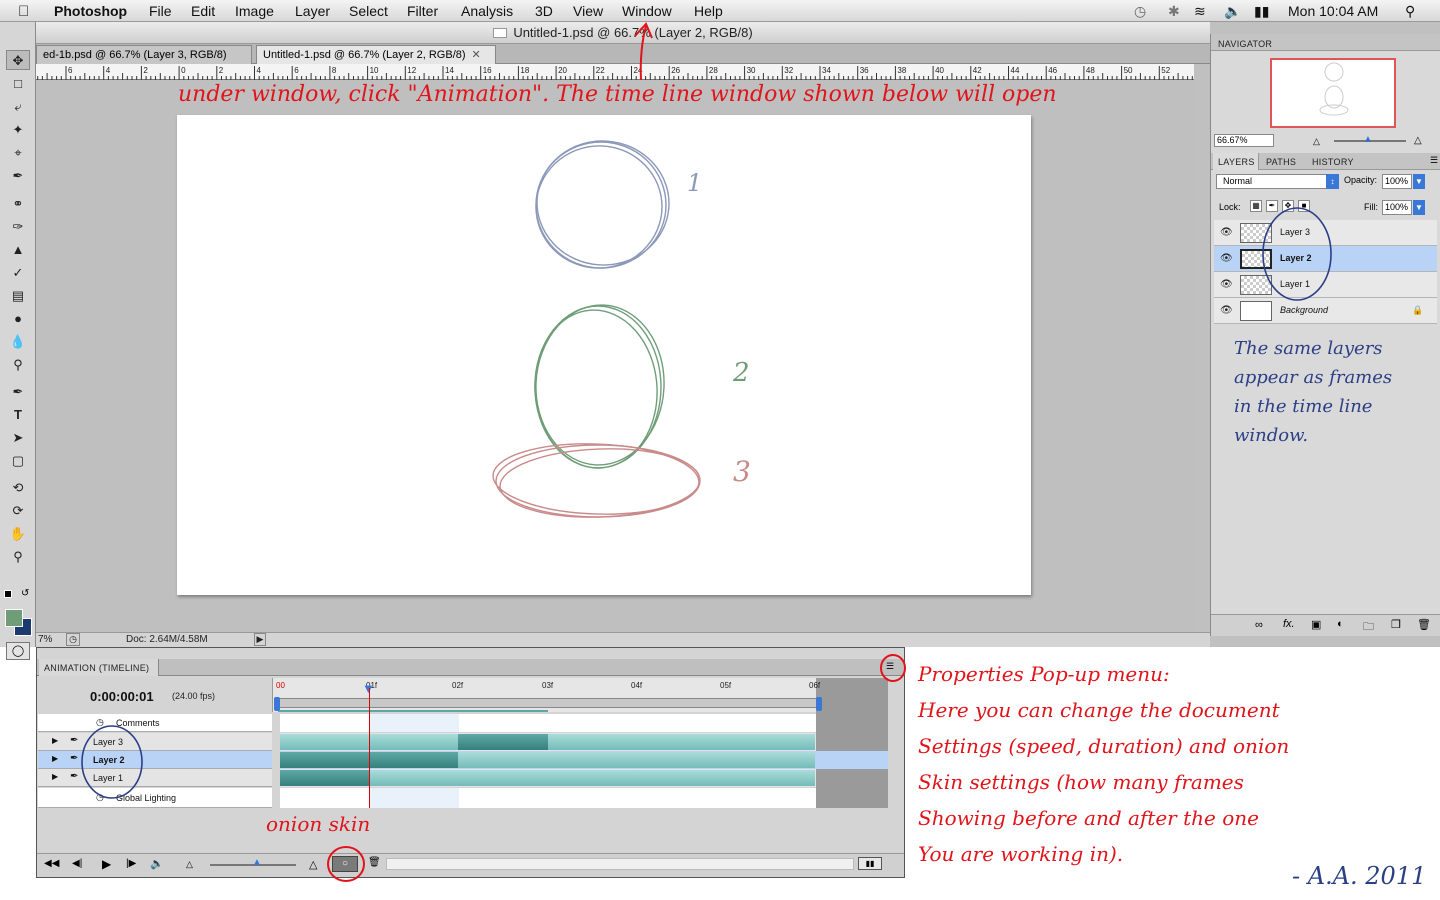  Describe the element at coordinates (1359, 876) in the screenshot. I see `annotation-signature: - A.A. 2011` at that location.